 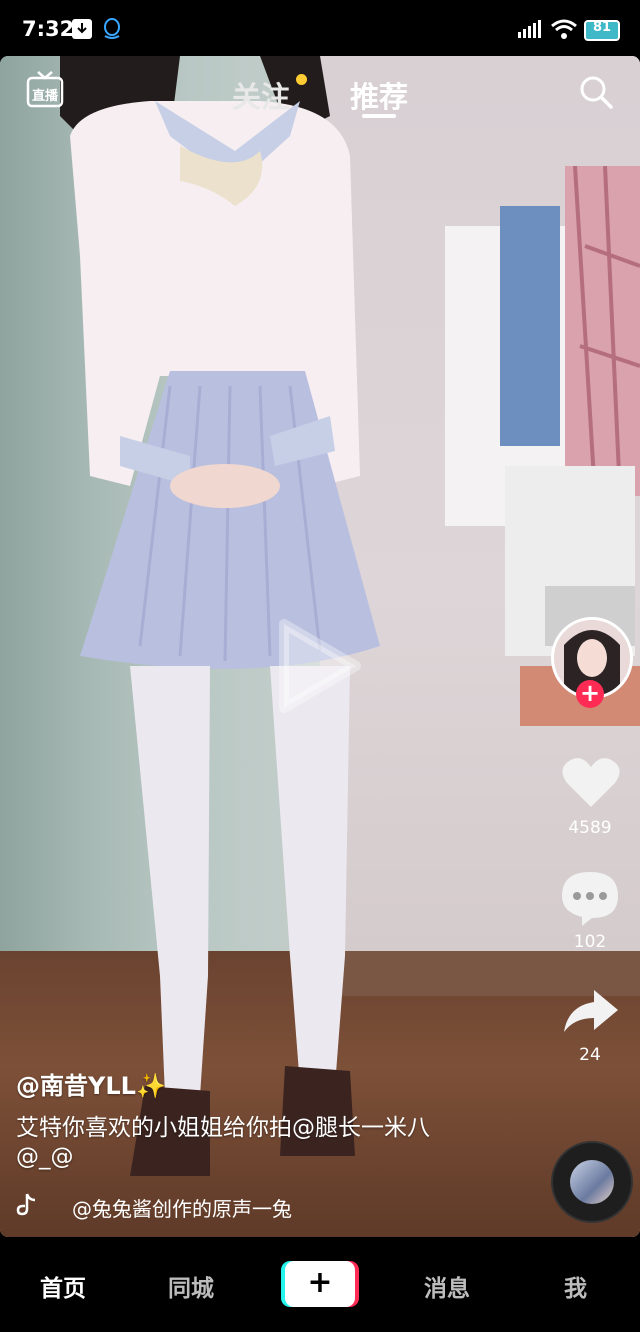 I want to click on battery-level: 81, so click(x=602, y=27).